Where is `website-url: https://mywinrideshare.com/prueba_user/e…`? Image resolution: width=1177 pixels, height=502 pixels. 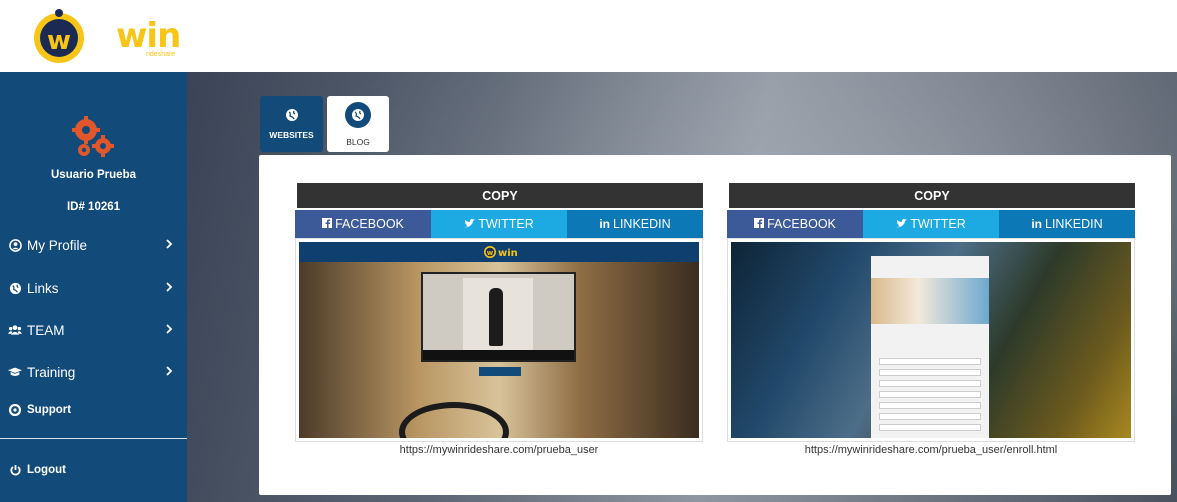
website-url: https://mywinrideshare.com/prueba_user/e… is located at coordinates (931, 450).